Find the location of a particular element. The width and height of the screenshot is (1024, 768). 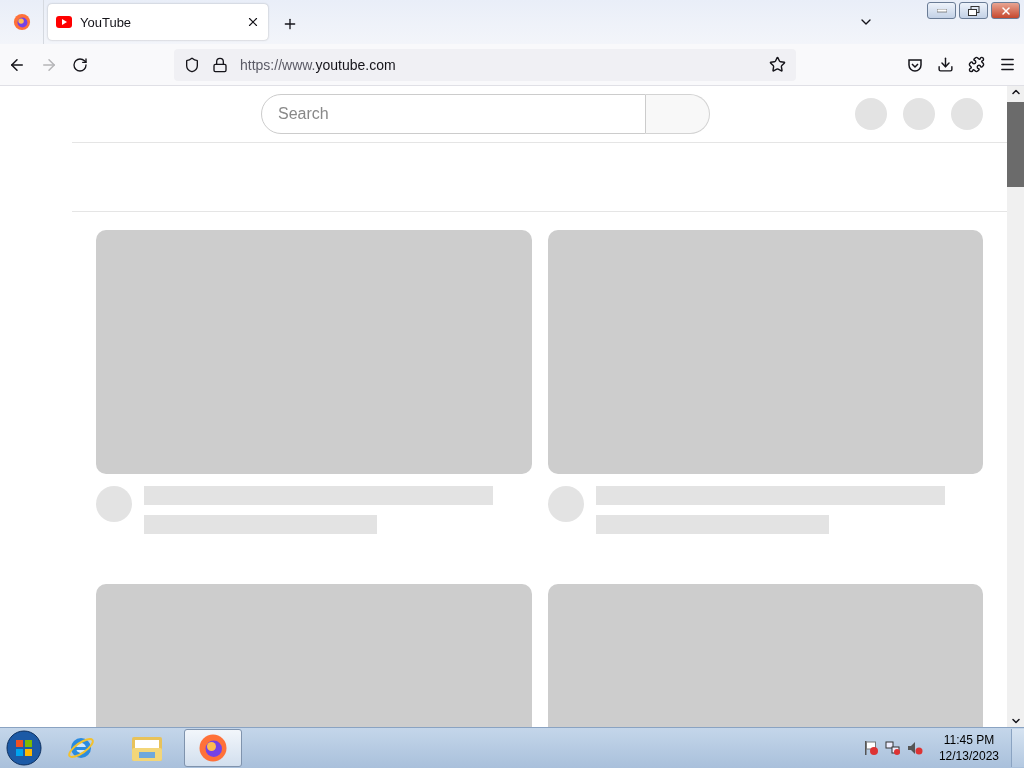

restore-icon is located at coordinates (973, 10).